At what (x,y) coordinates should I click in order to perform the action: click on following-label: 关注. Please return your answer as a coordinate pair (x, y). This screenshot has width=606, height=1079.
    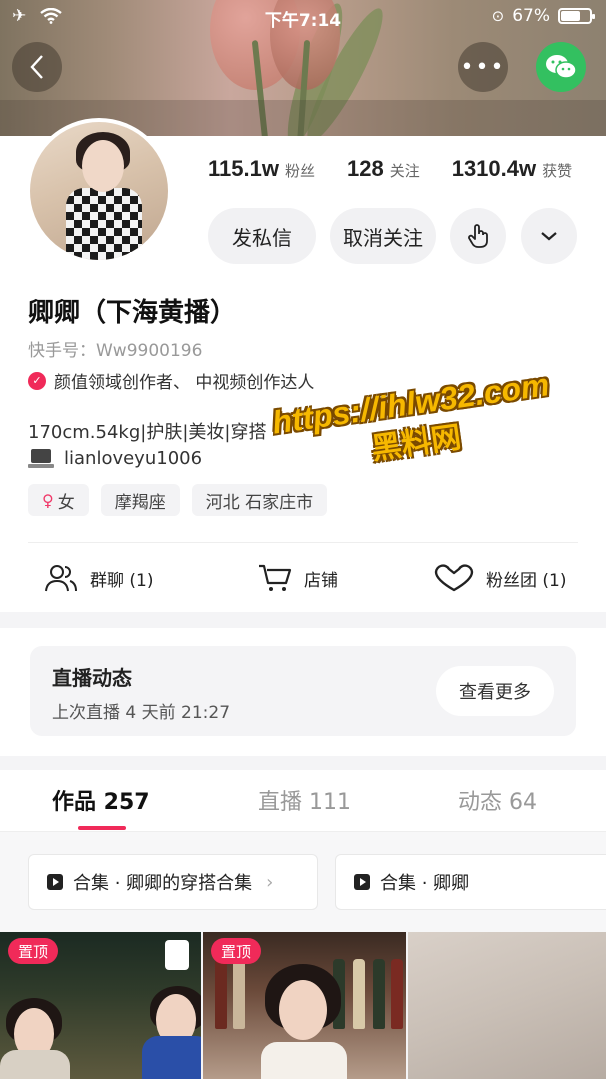
    Looking at the image, I should click on (404, 171).